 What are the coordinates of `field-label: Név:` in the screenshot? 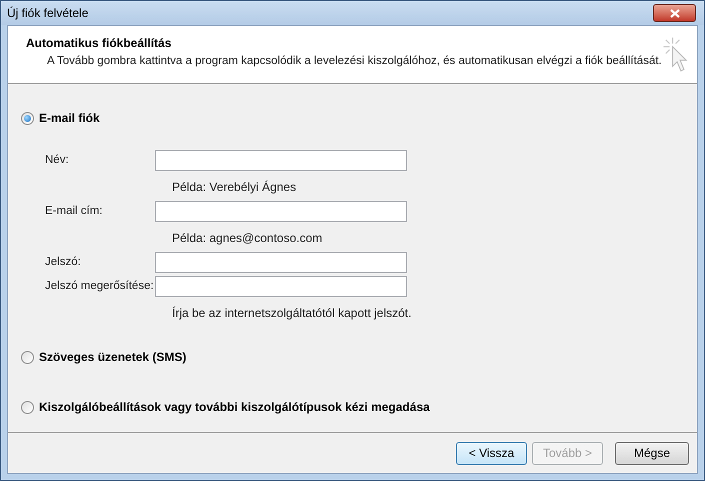 It's located at (57, 160).